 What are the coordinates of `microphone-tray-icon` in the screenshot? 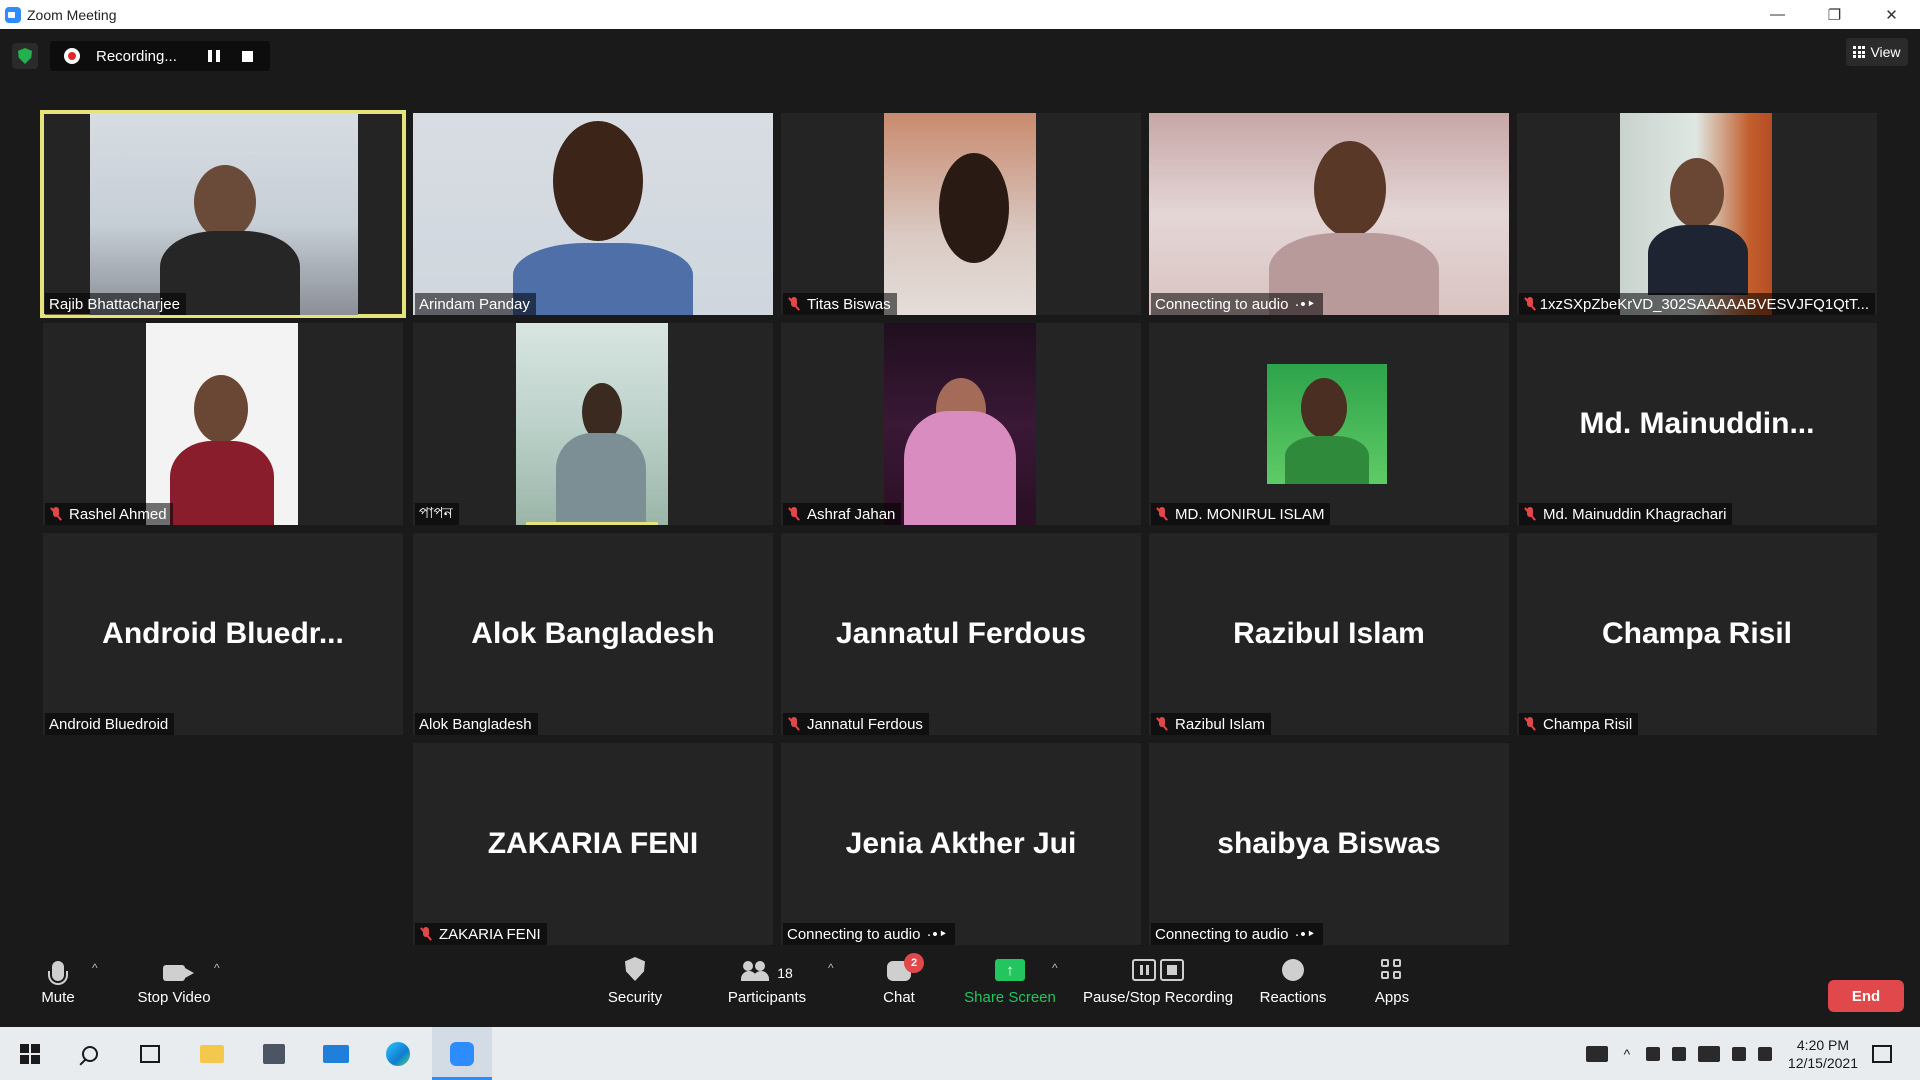 It's located at (1652, 1053).